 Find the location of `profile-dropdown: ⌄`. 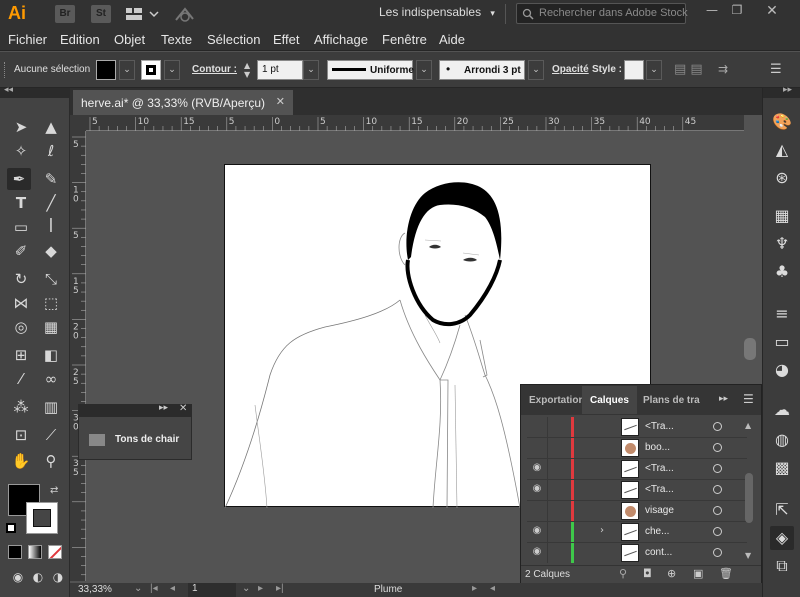

profile-dropdown: ⌄ is located at coordinates (424, 70).